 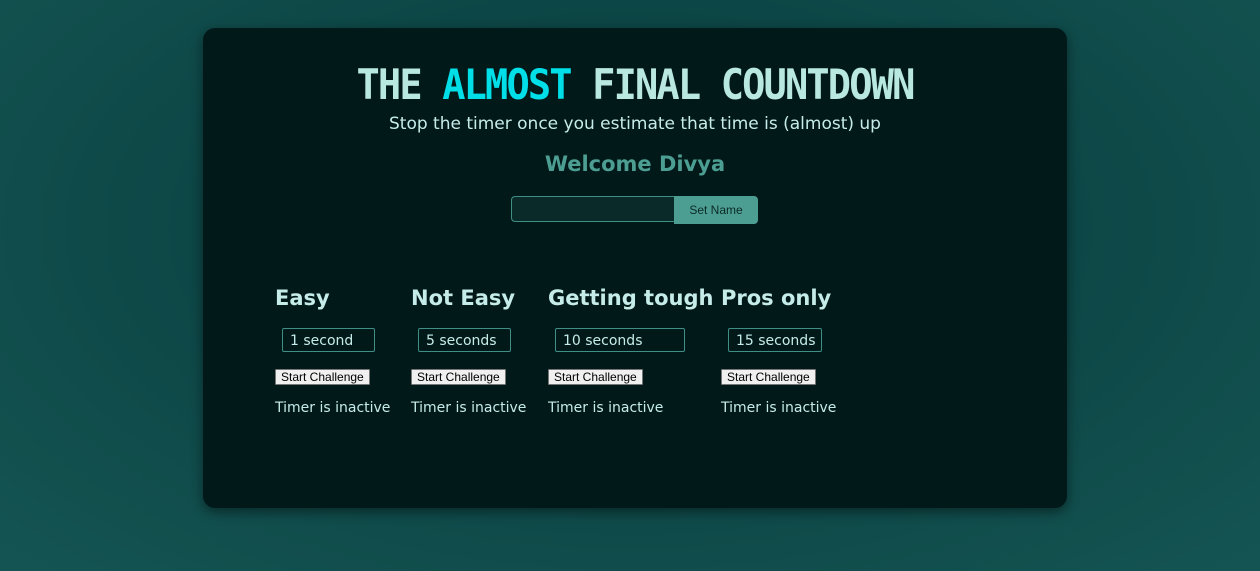 What do you see at coordinates (776, 298) in the screenshot?
I see `challenge-title: Pros only` at bounding box center [776, 298].